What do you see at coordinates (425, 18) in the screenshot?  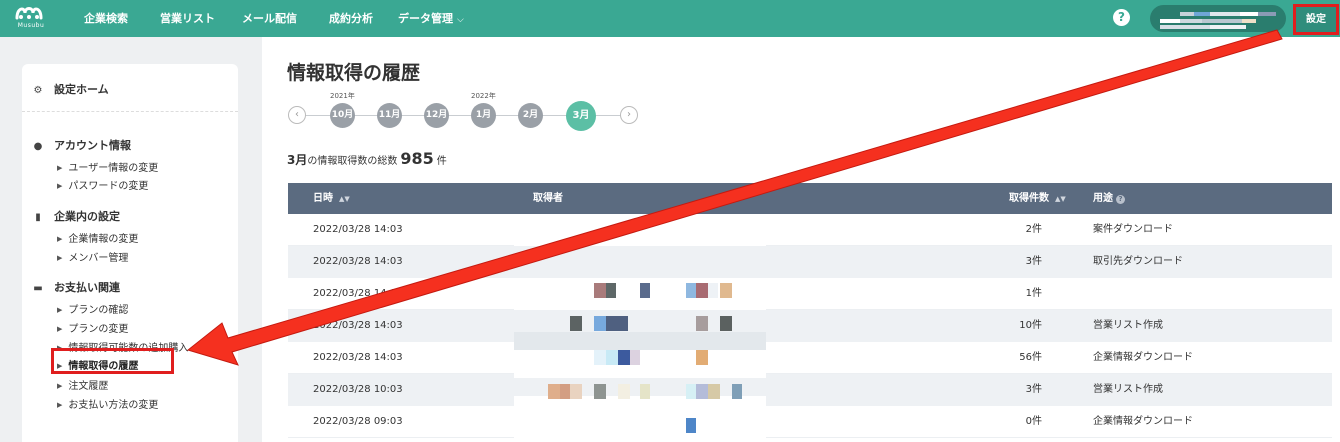 I see `nav-label: データ管理` at bounding box center [425, 18].